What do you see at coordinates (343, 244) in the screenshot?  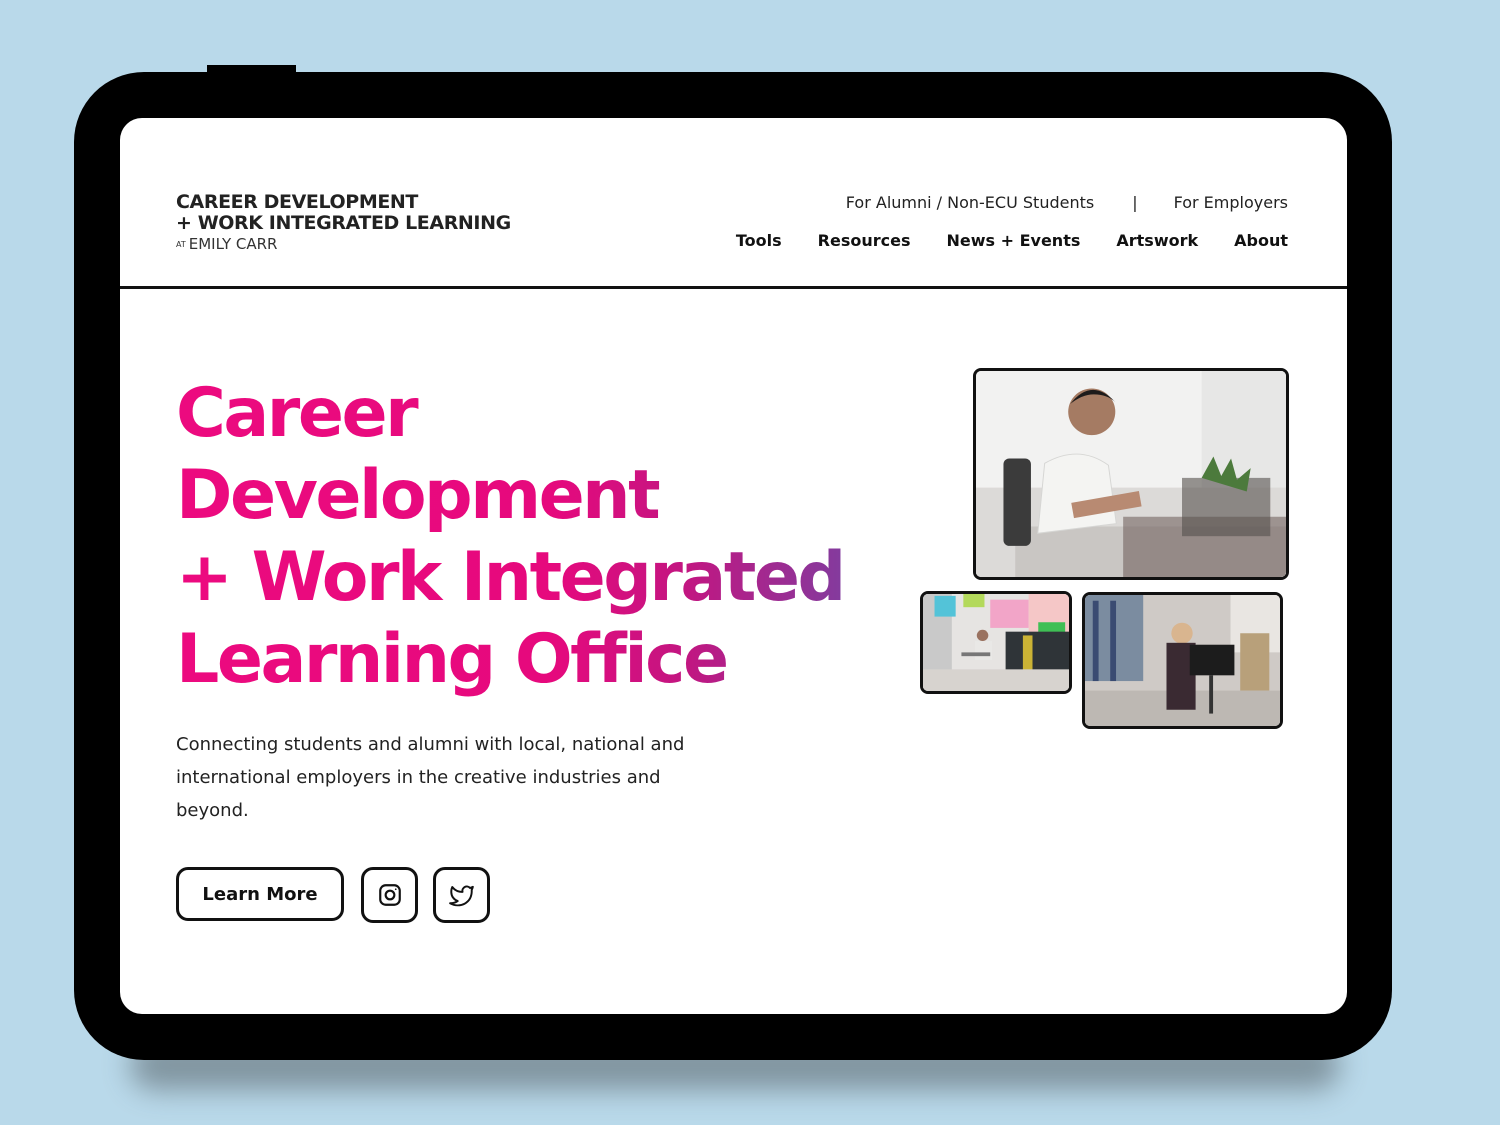 I see `logo-line-3: AT EMILY CARR` at bounding box center [343, 244].